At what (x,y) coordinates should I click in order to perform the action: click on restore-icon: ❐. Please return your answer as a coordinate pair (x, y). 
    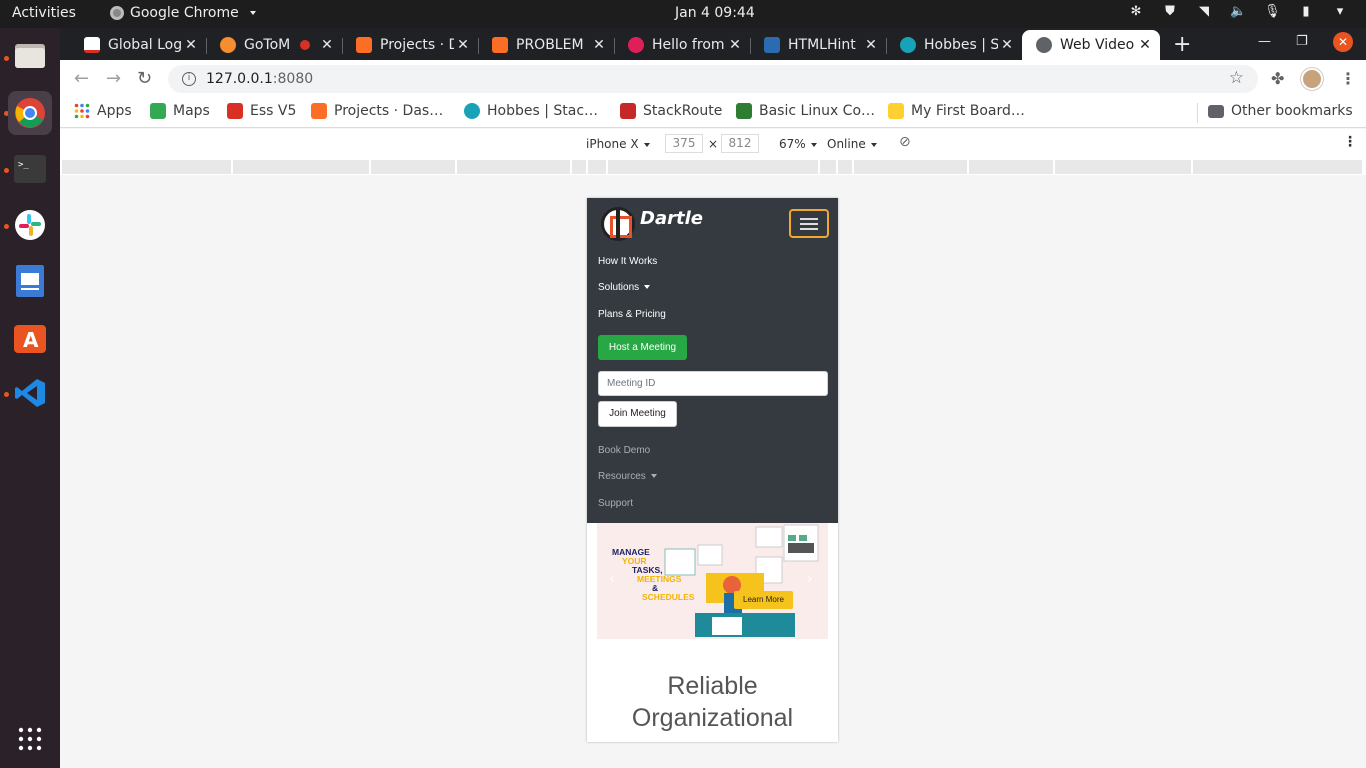
    Looking at the image, I should click on (1302, 41).